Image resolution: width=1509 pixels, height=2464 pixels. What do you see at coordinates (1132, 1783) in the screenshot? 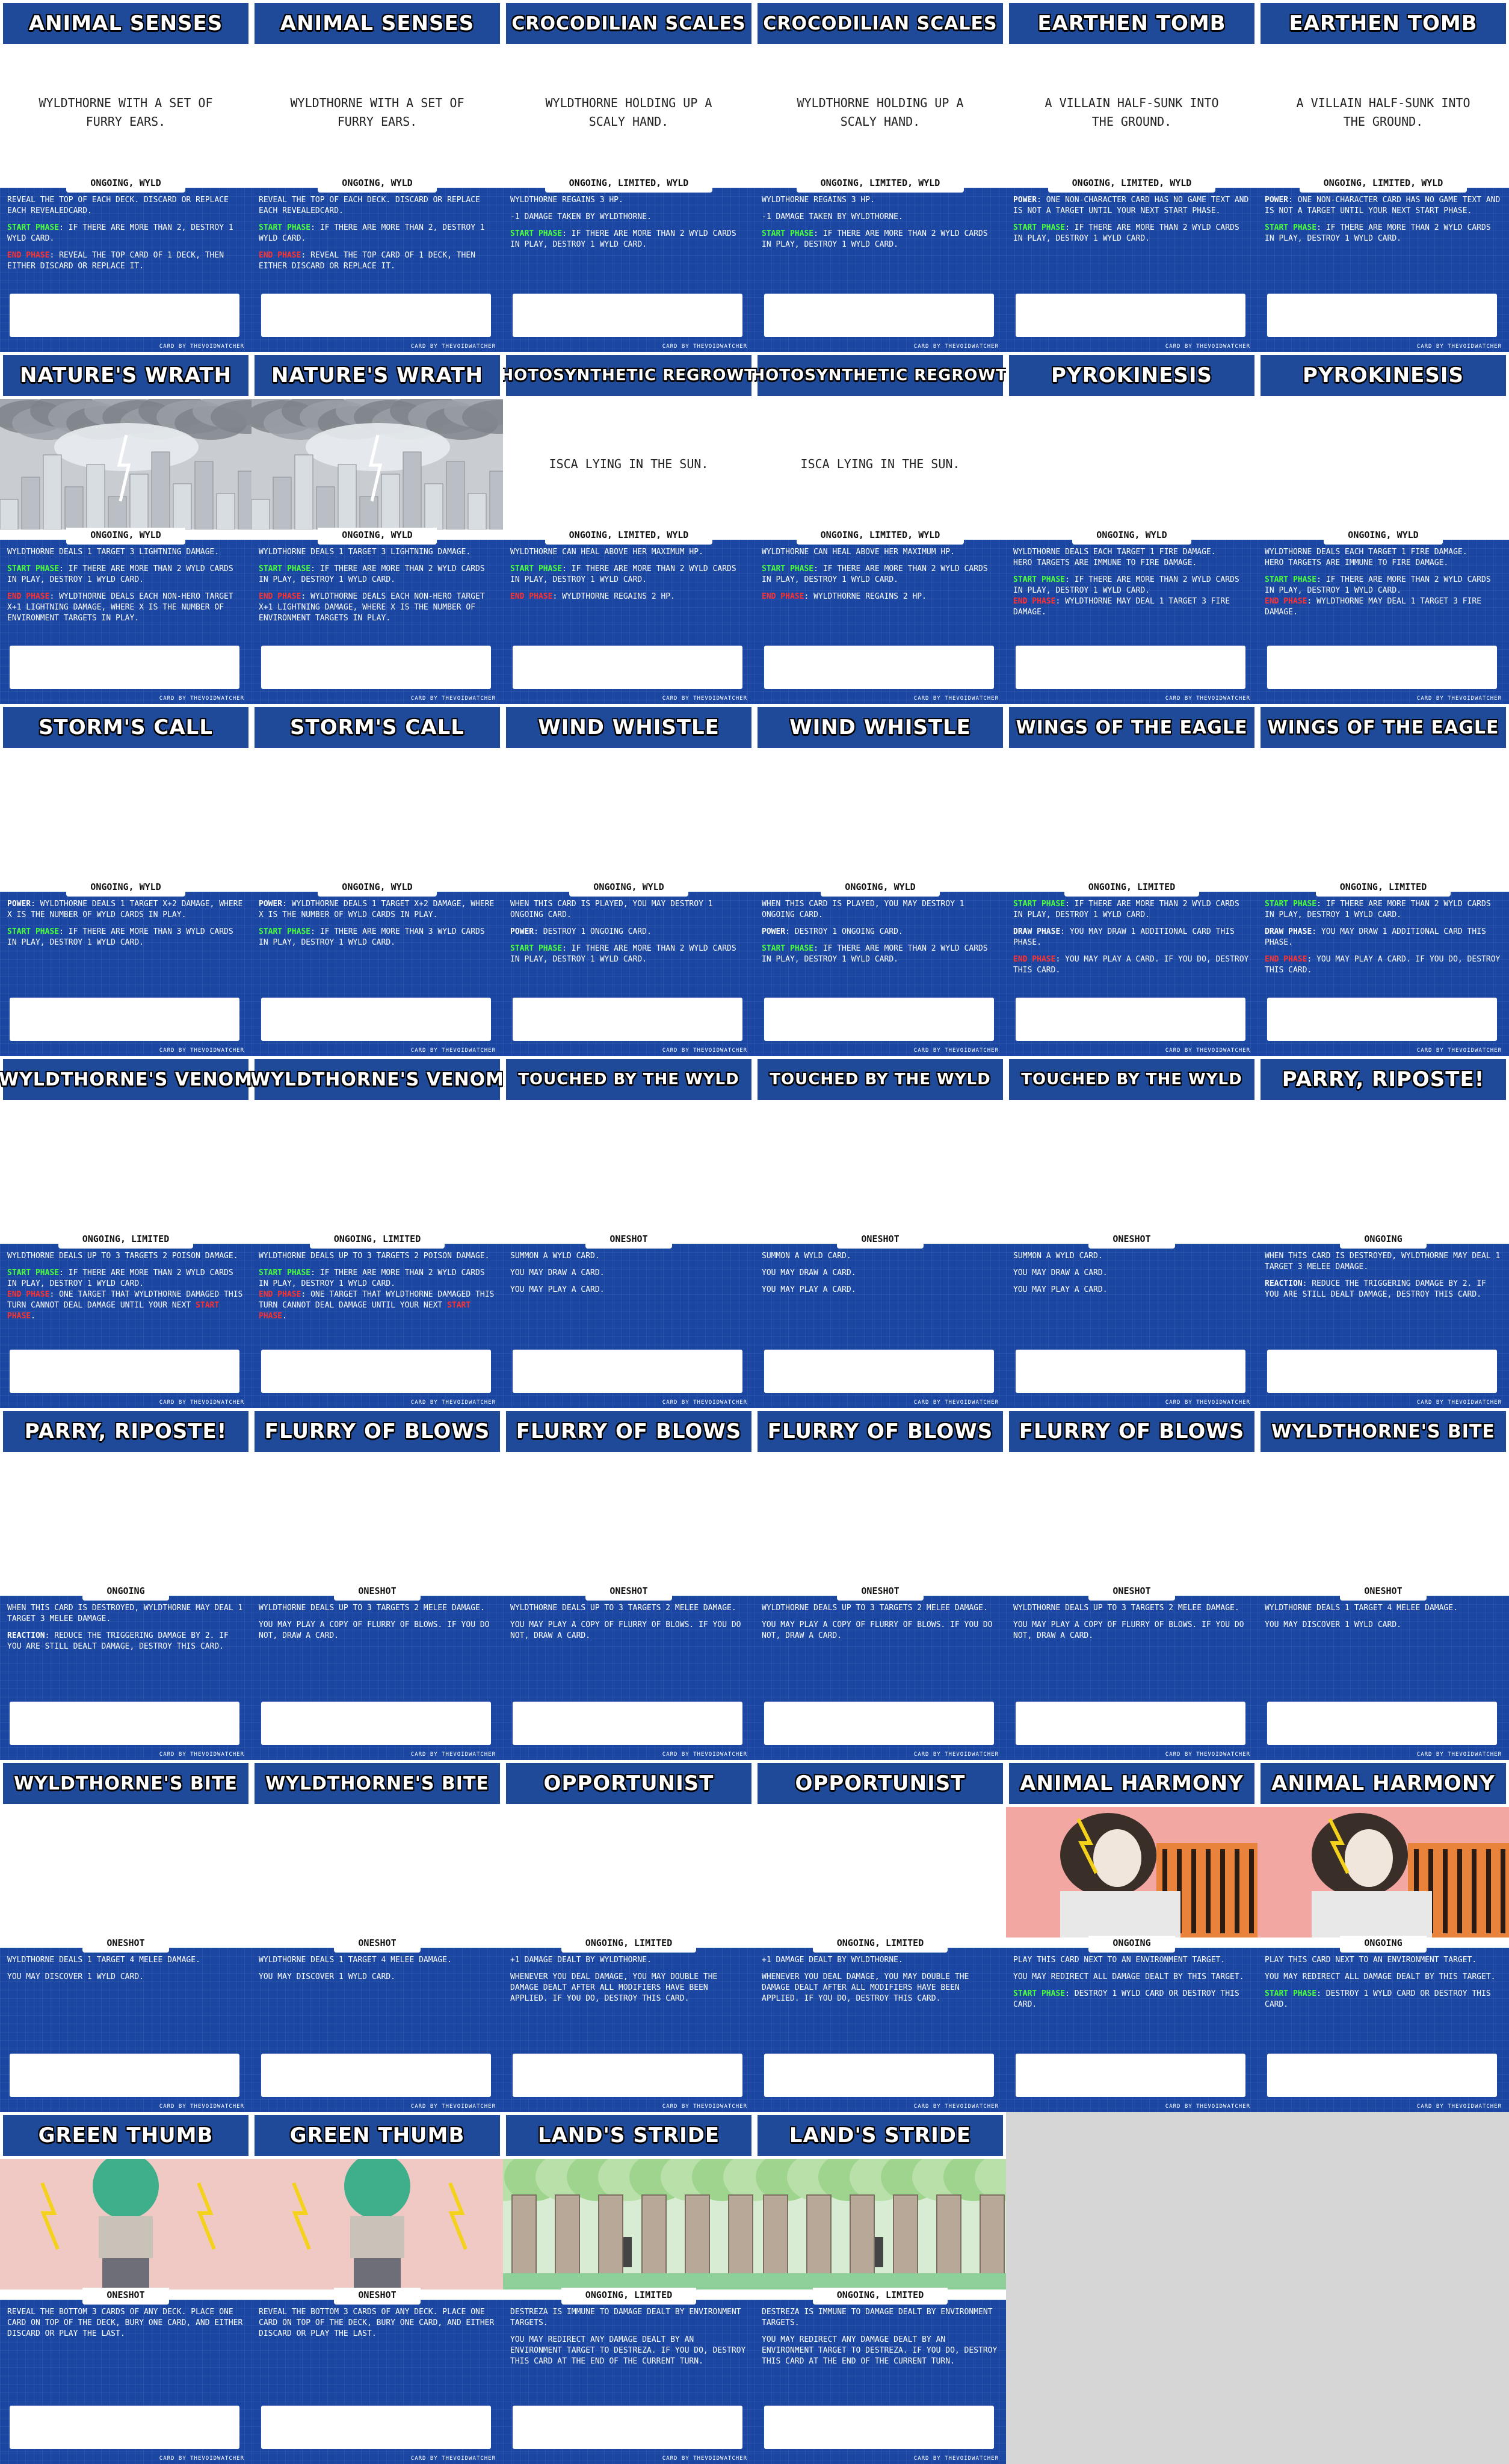
I see `card-title: Animal Harmony` at bounding box center [1132, 1783].